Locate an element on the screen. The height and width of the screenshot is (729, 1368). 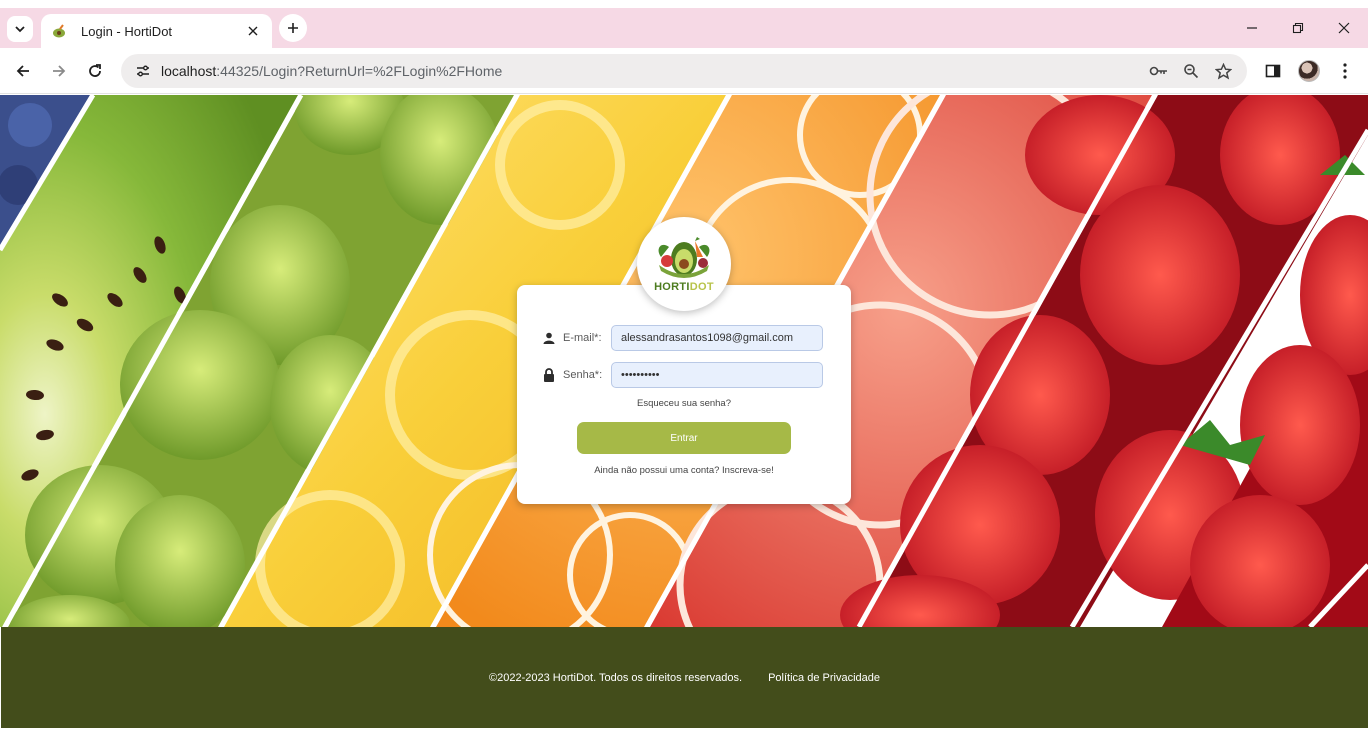
brand-wordmark: HORTIDOT is located at coordinates (684, 287).